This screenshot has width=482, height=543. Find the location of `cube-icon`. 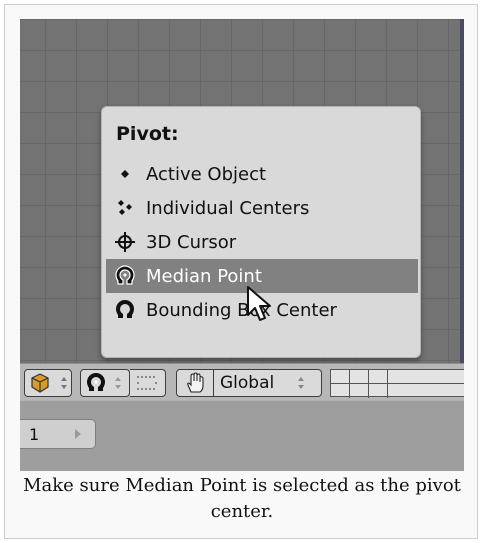

cube-icon is located at coordinates (40, 383).